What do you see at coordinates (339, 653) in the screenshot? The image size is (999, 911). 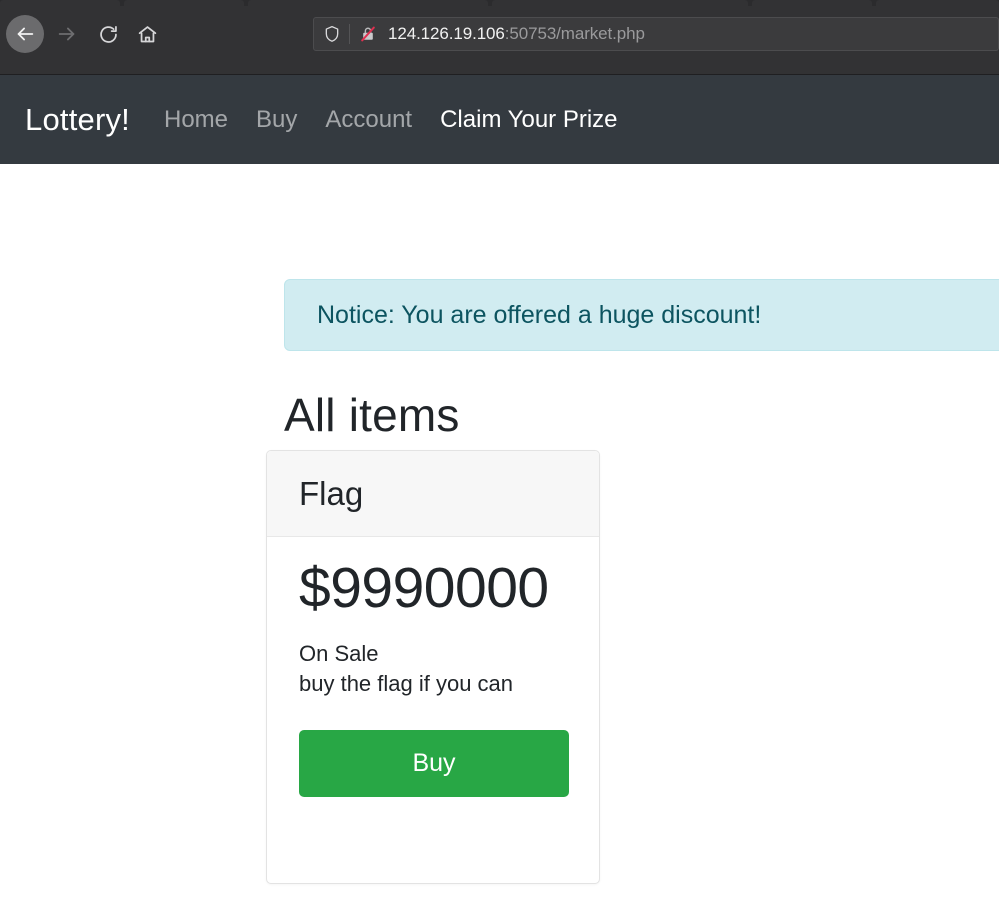 I see `item-status: On Sale` at bounding box center [339, 653].